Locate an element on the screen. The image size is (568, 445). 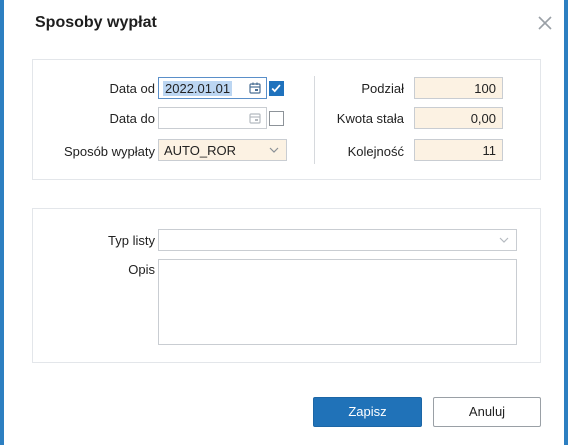
save-button: Zapisz is located at coordinates (367, 412).